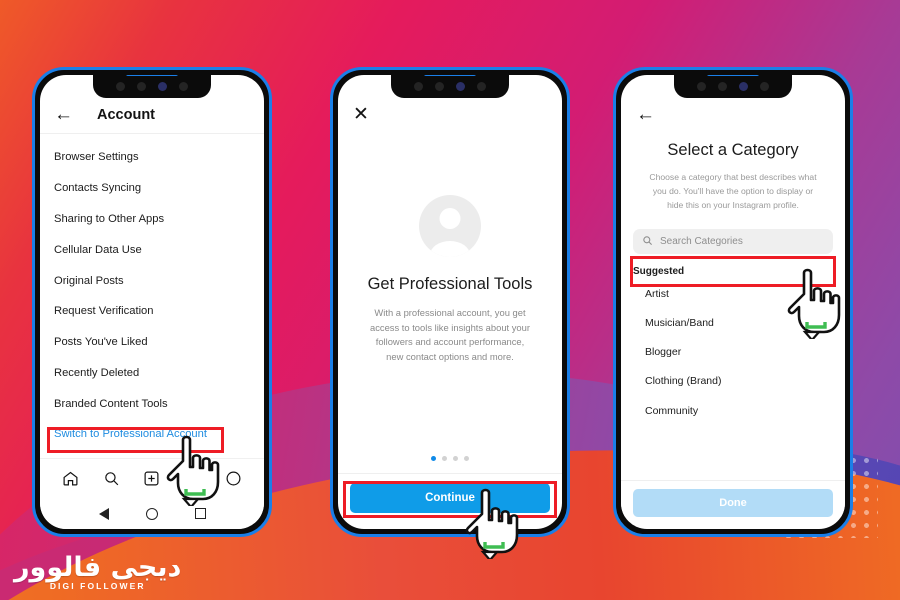  What do you see at coordinates (733, 410) in the screenshot?
I see `category-item: Community` at bounding box center [733, 410].